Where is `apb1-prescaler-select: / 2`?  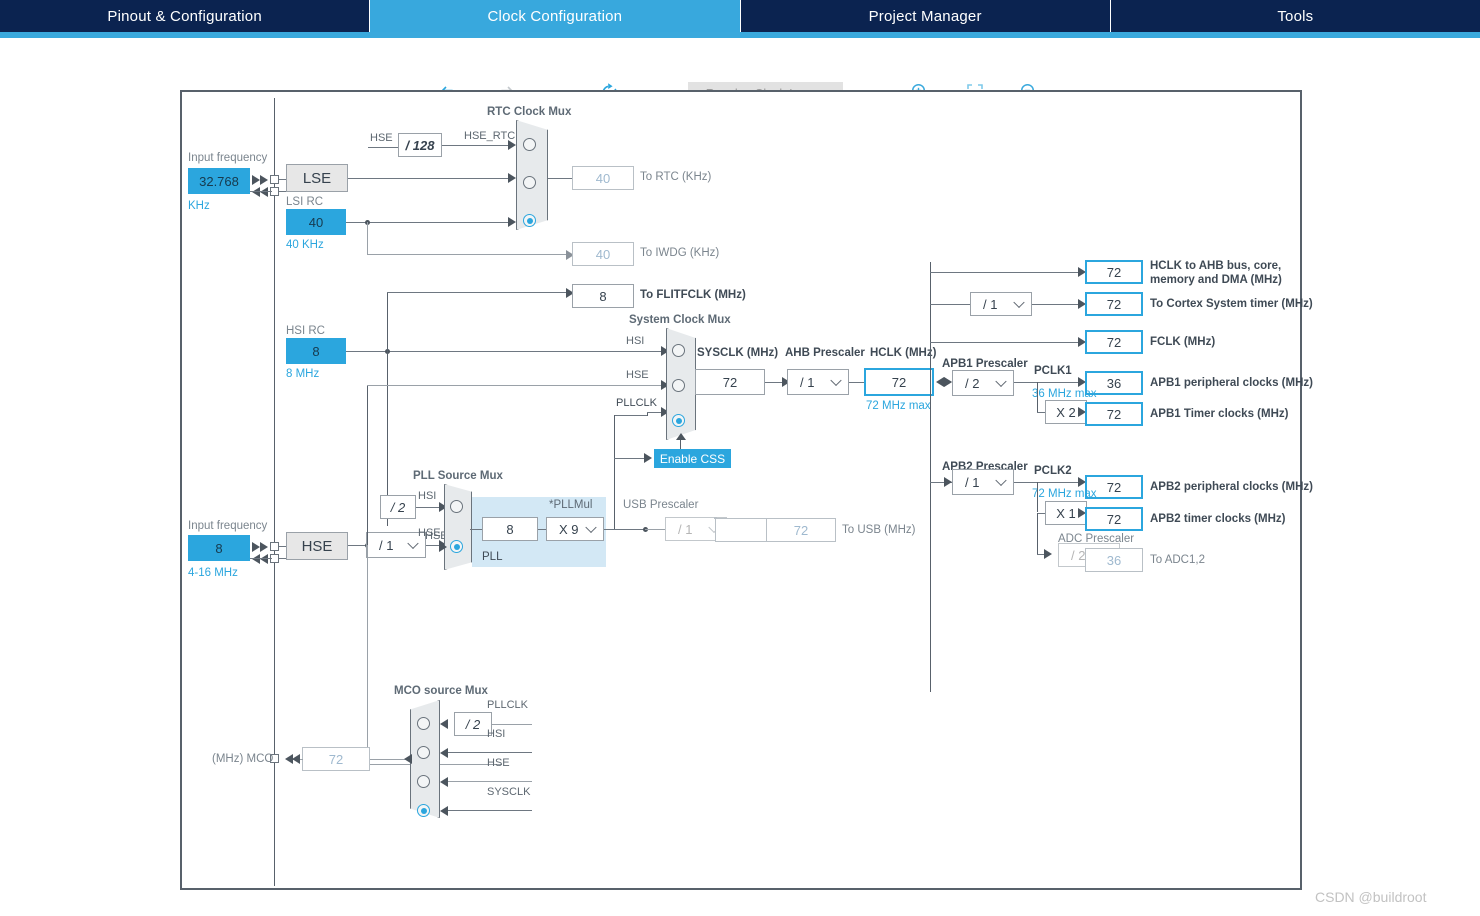
apb1-prescaler-select: / 2 is located at coordinates (983, 383).